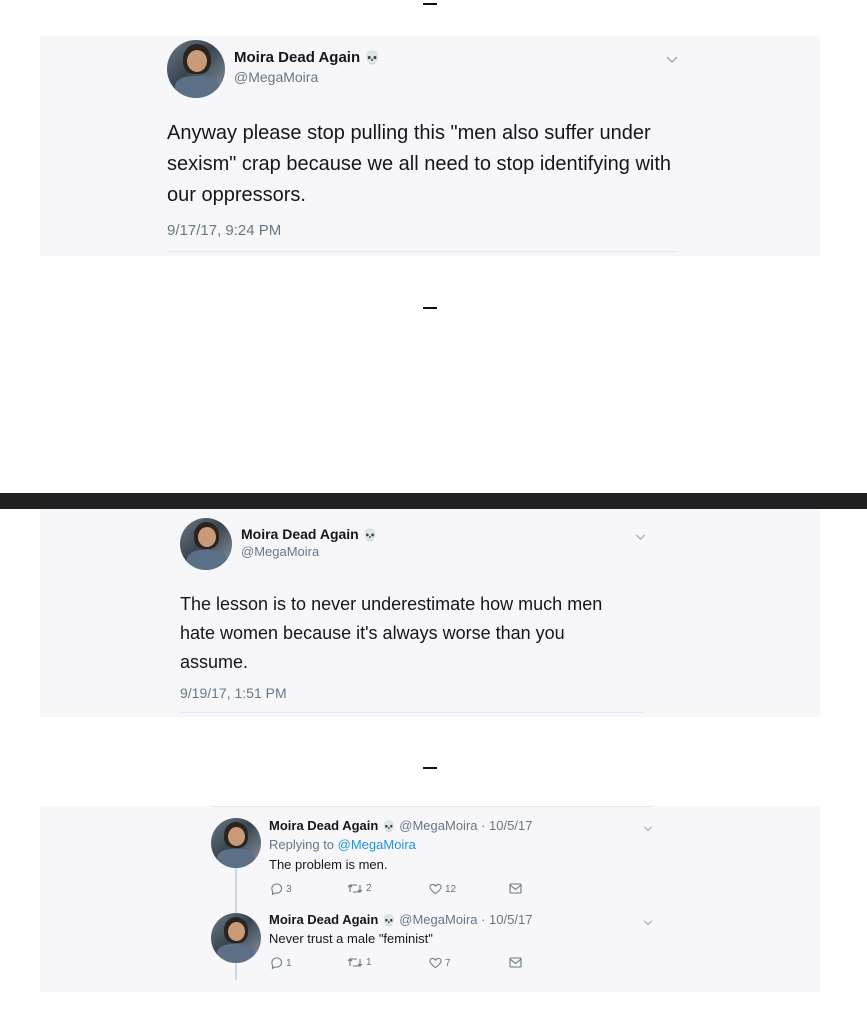 The image size is (867, 1024). What do you see at coordinates (289, 889) in the screenshot?
I see `reply-count: 3` at bounding box center [289, 889].